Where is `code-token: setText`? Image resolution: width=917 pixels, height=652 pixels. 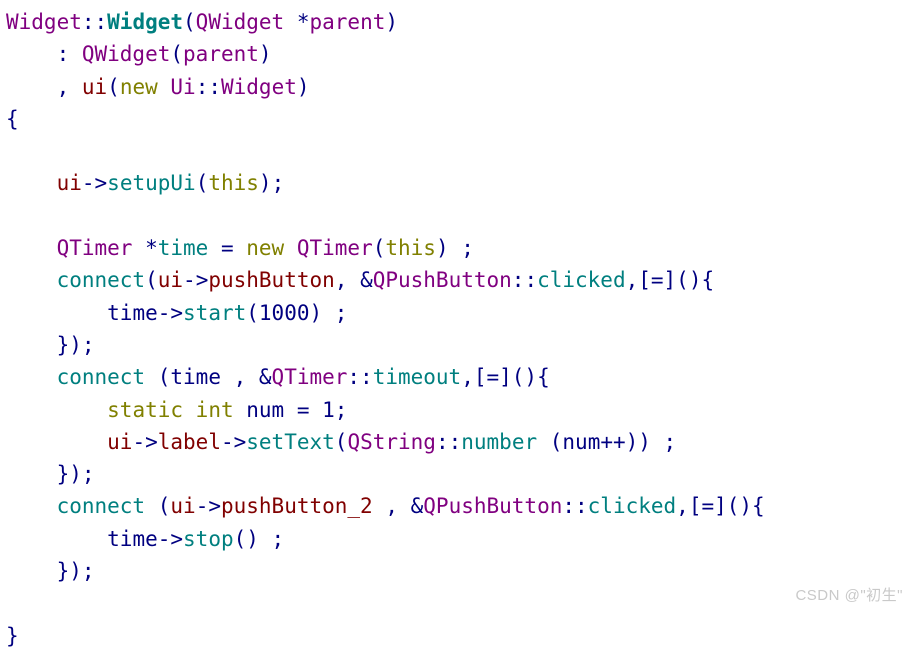
code-token: setText is located at coordinates (290, 441).